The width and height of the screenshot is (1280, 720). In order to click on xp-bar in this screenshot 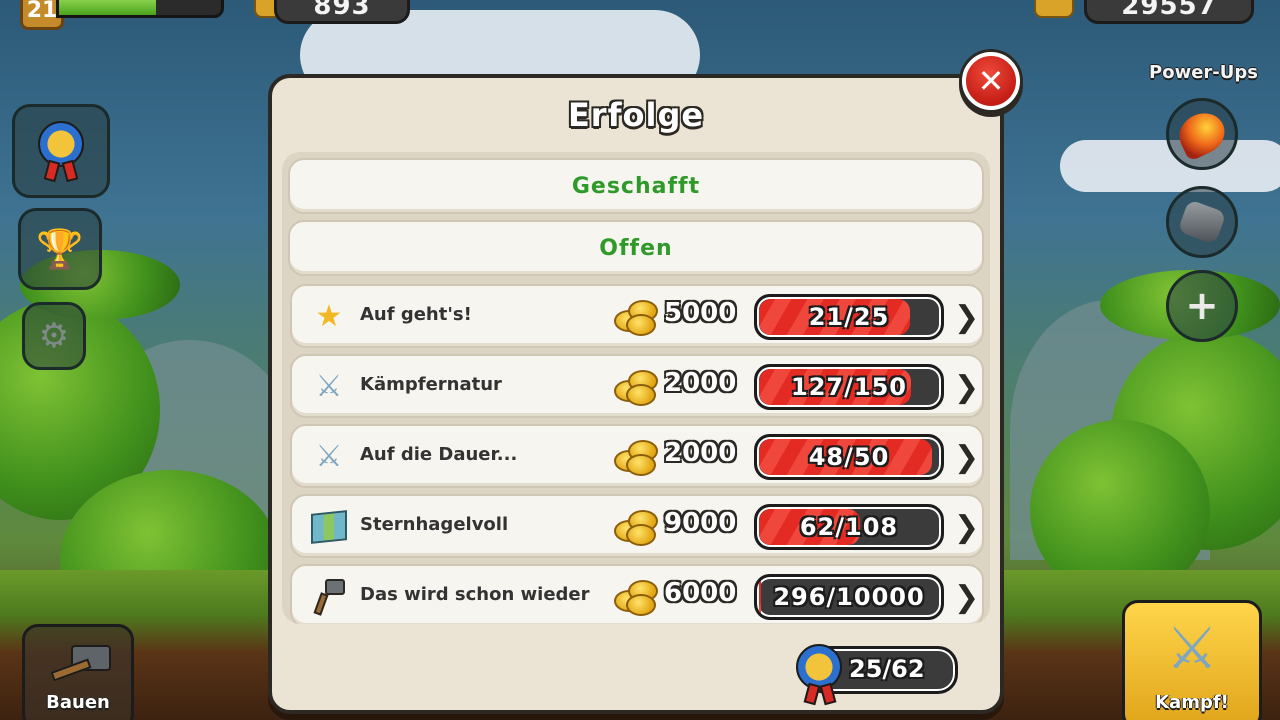, I will do `click(140, 9)`.